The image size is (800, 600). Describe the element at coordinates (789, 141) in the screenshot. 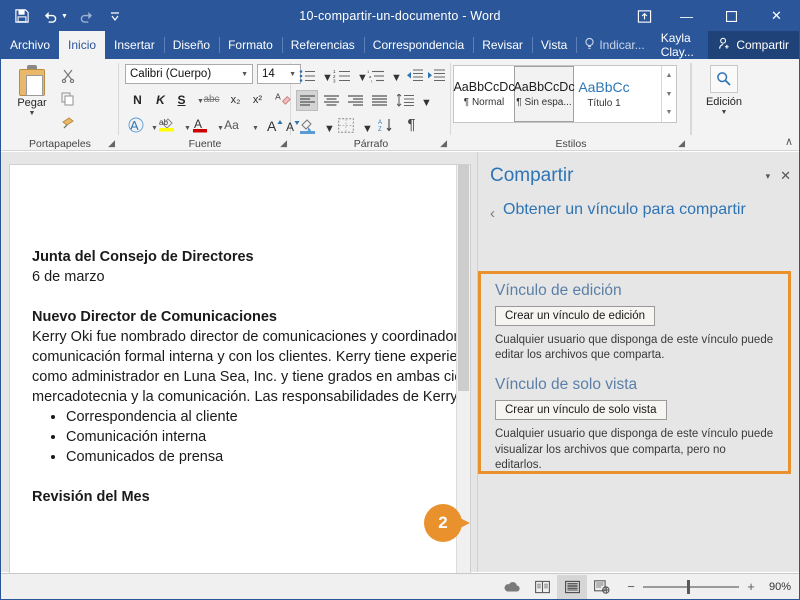

I see `collapse-ribbon-icon: ∧` at that location.